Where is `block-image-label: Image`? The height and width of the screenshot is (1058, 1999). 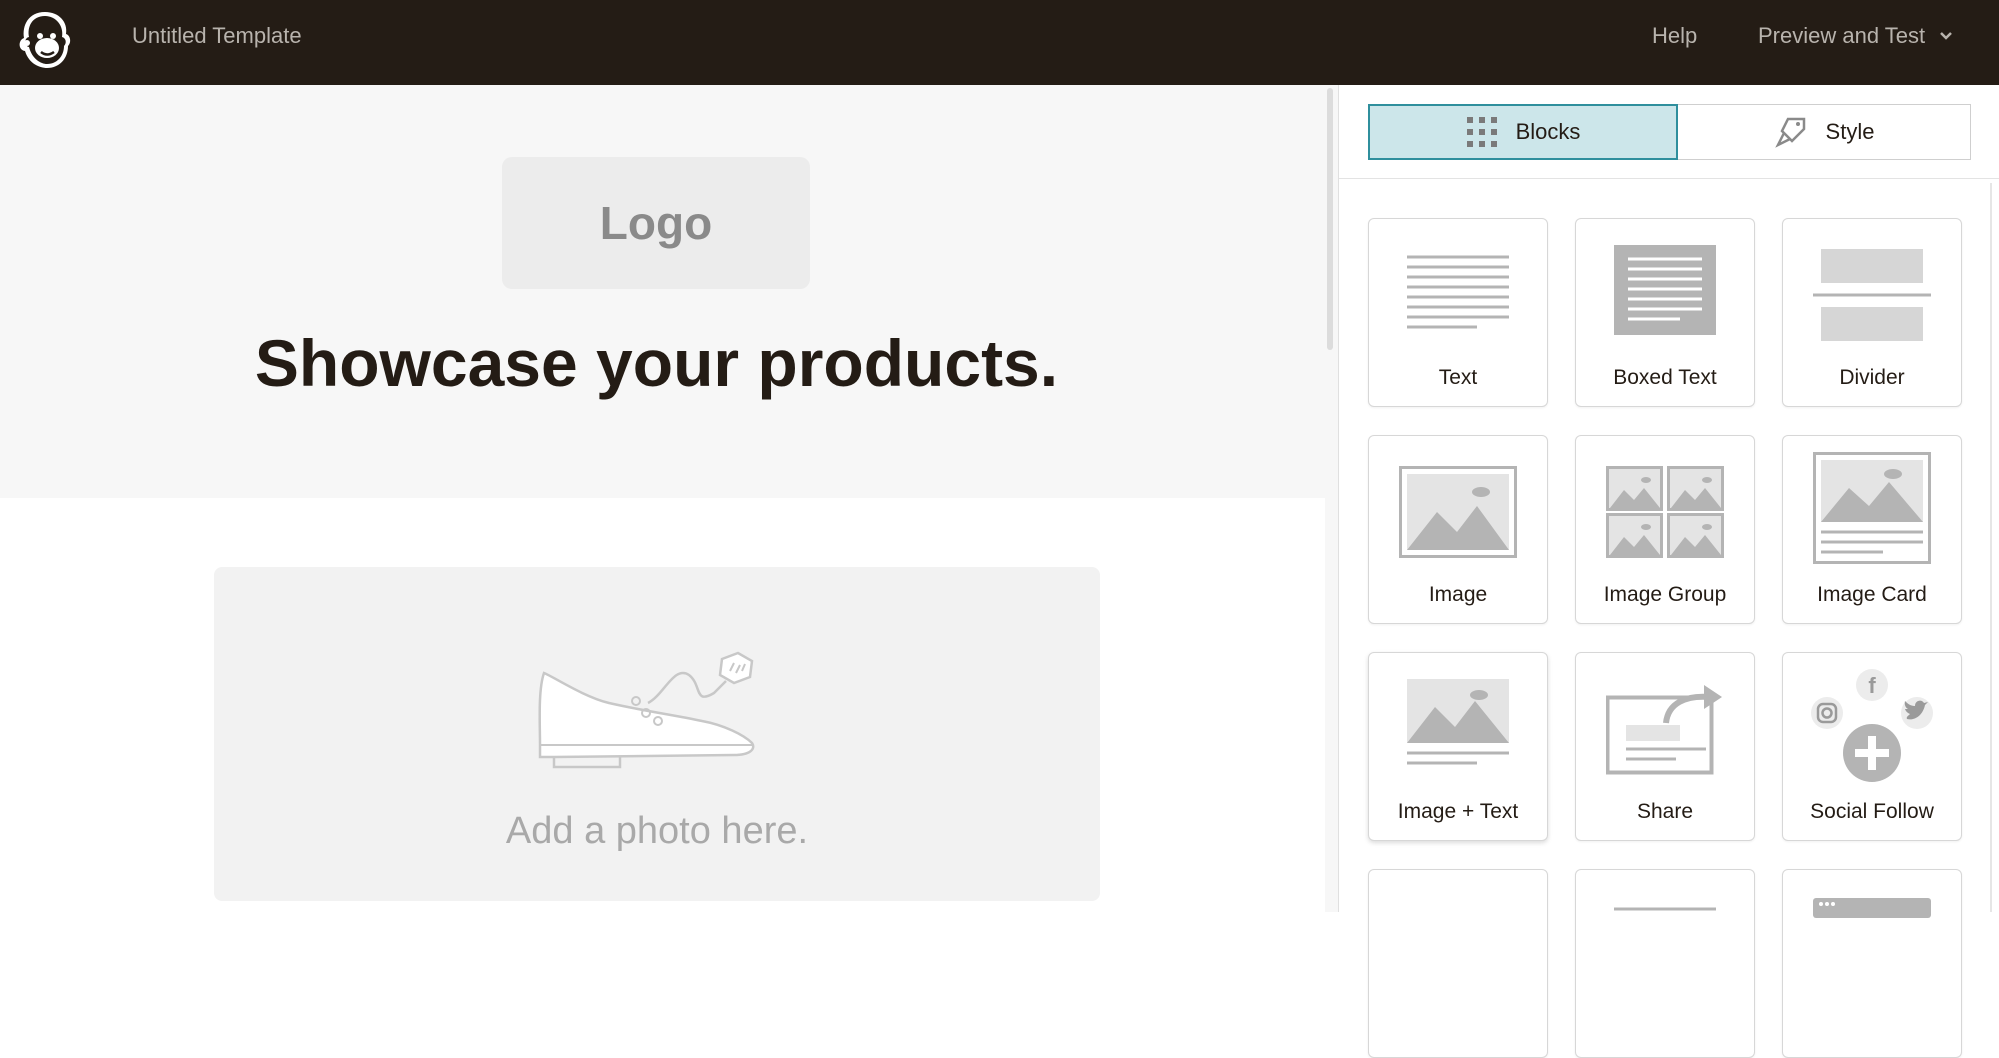
block-image-label: Image is located at coordinates (1458, 594).